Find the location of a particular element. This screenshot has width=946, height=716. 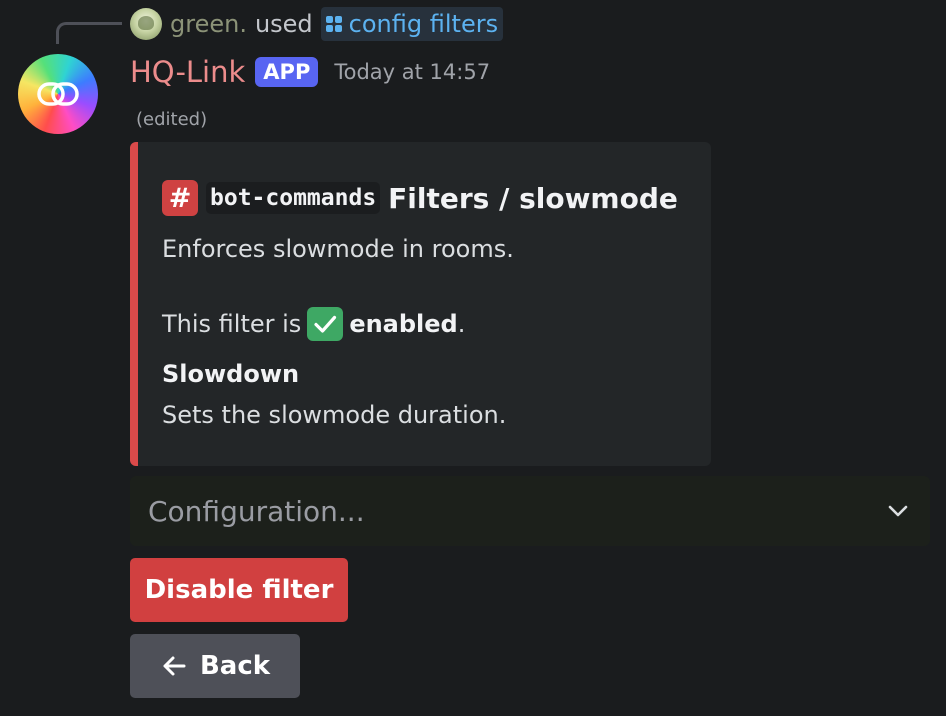

message-timestamp: Today at 14:57 is located at coordinates (412, 72).